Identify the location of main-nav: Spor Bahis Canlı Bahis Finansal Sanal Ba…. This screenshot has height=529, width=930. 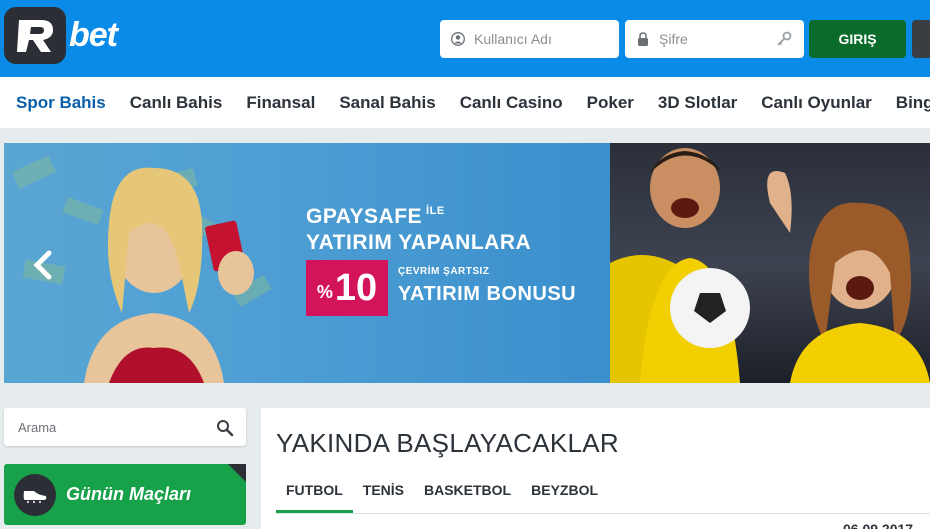
(465, 102).